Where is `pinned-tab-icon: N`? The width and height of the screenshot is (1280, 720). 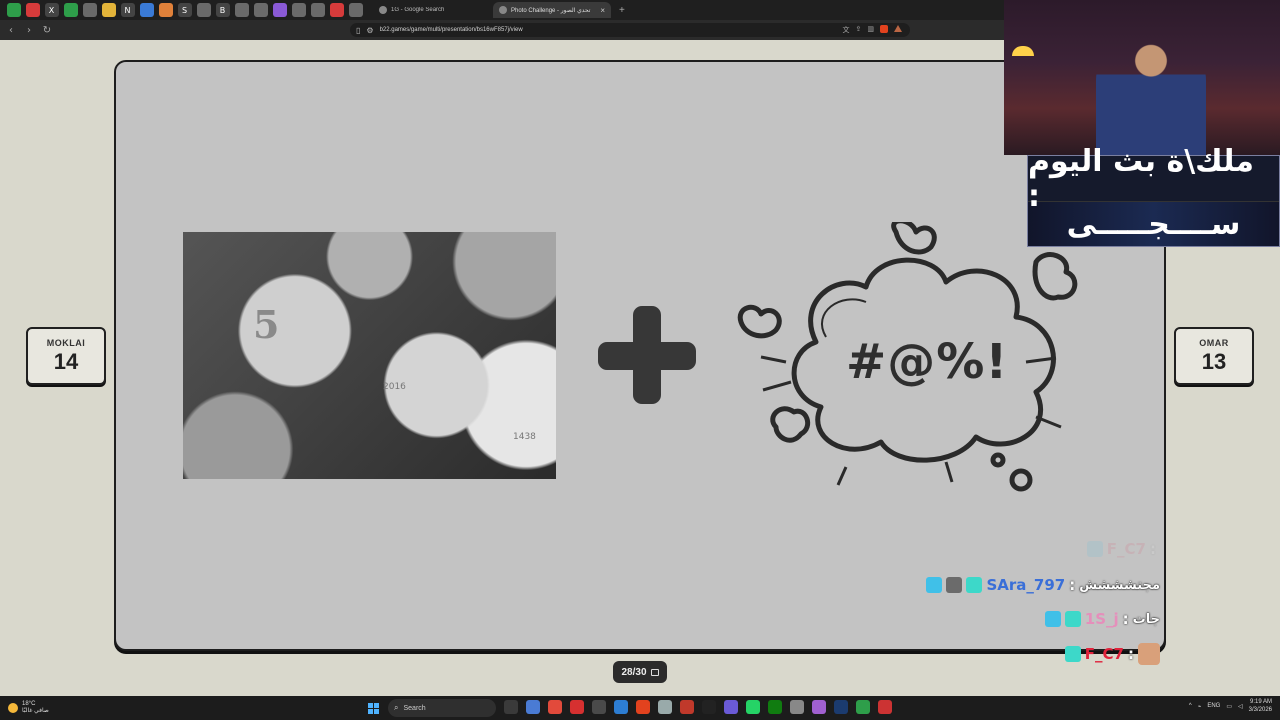 pinned-tab-icon: N is located at coordinates (127, 10).